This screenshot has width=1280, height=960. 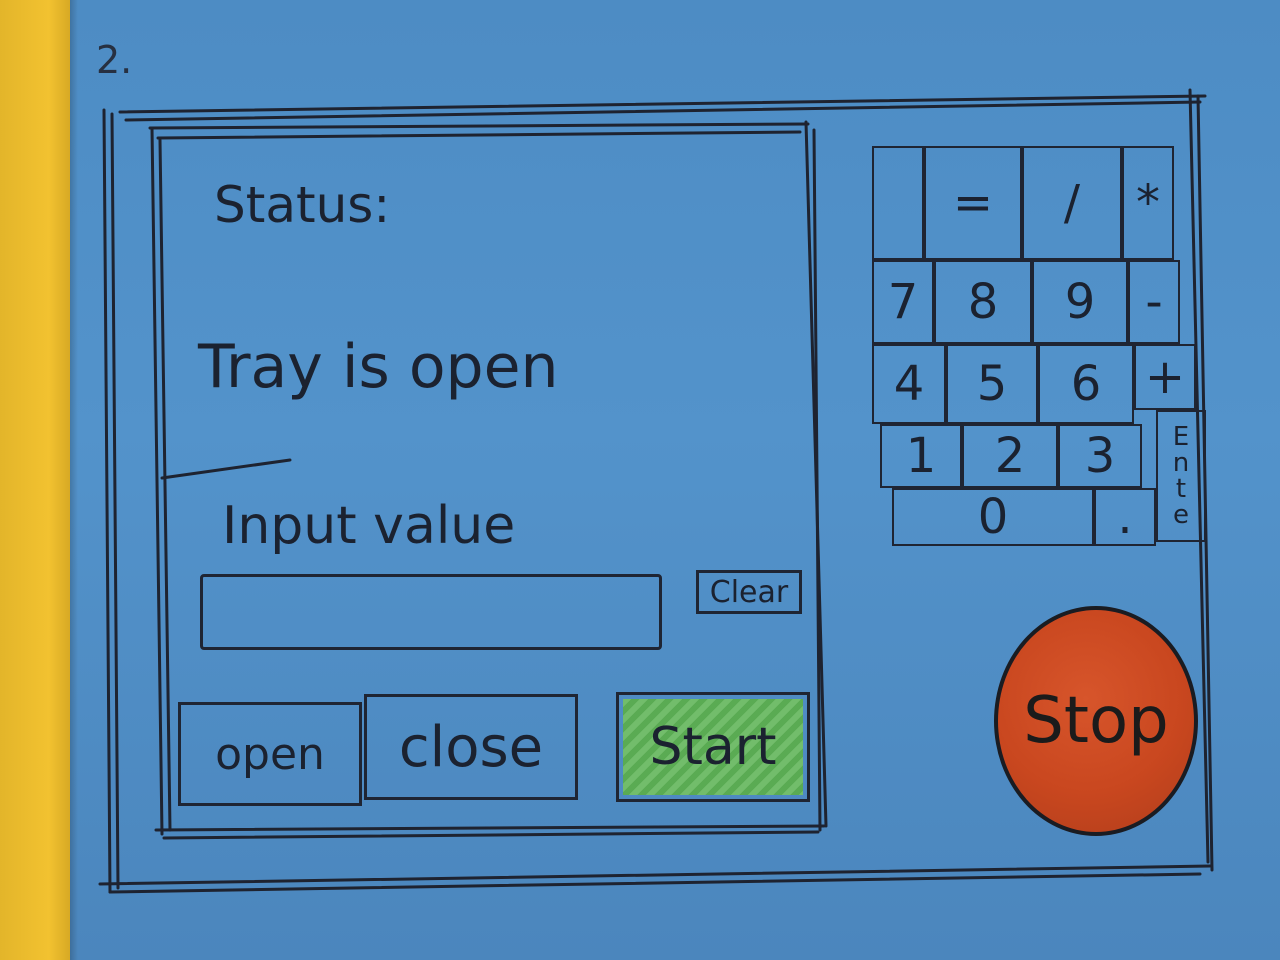 I want to click on keypad-key-3: 3, so click(x=1100, y=456).